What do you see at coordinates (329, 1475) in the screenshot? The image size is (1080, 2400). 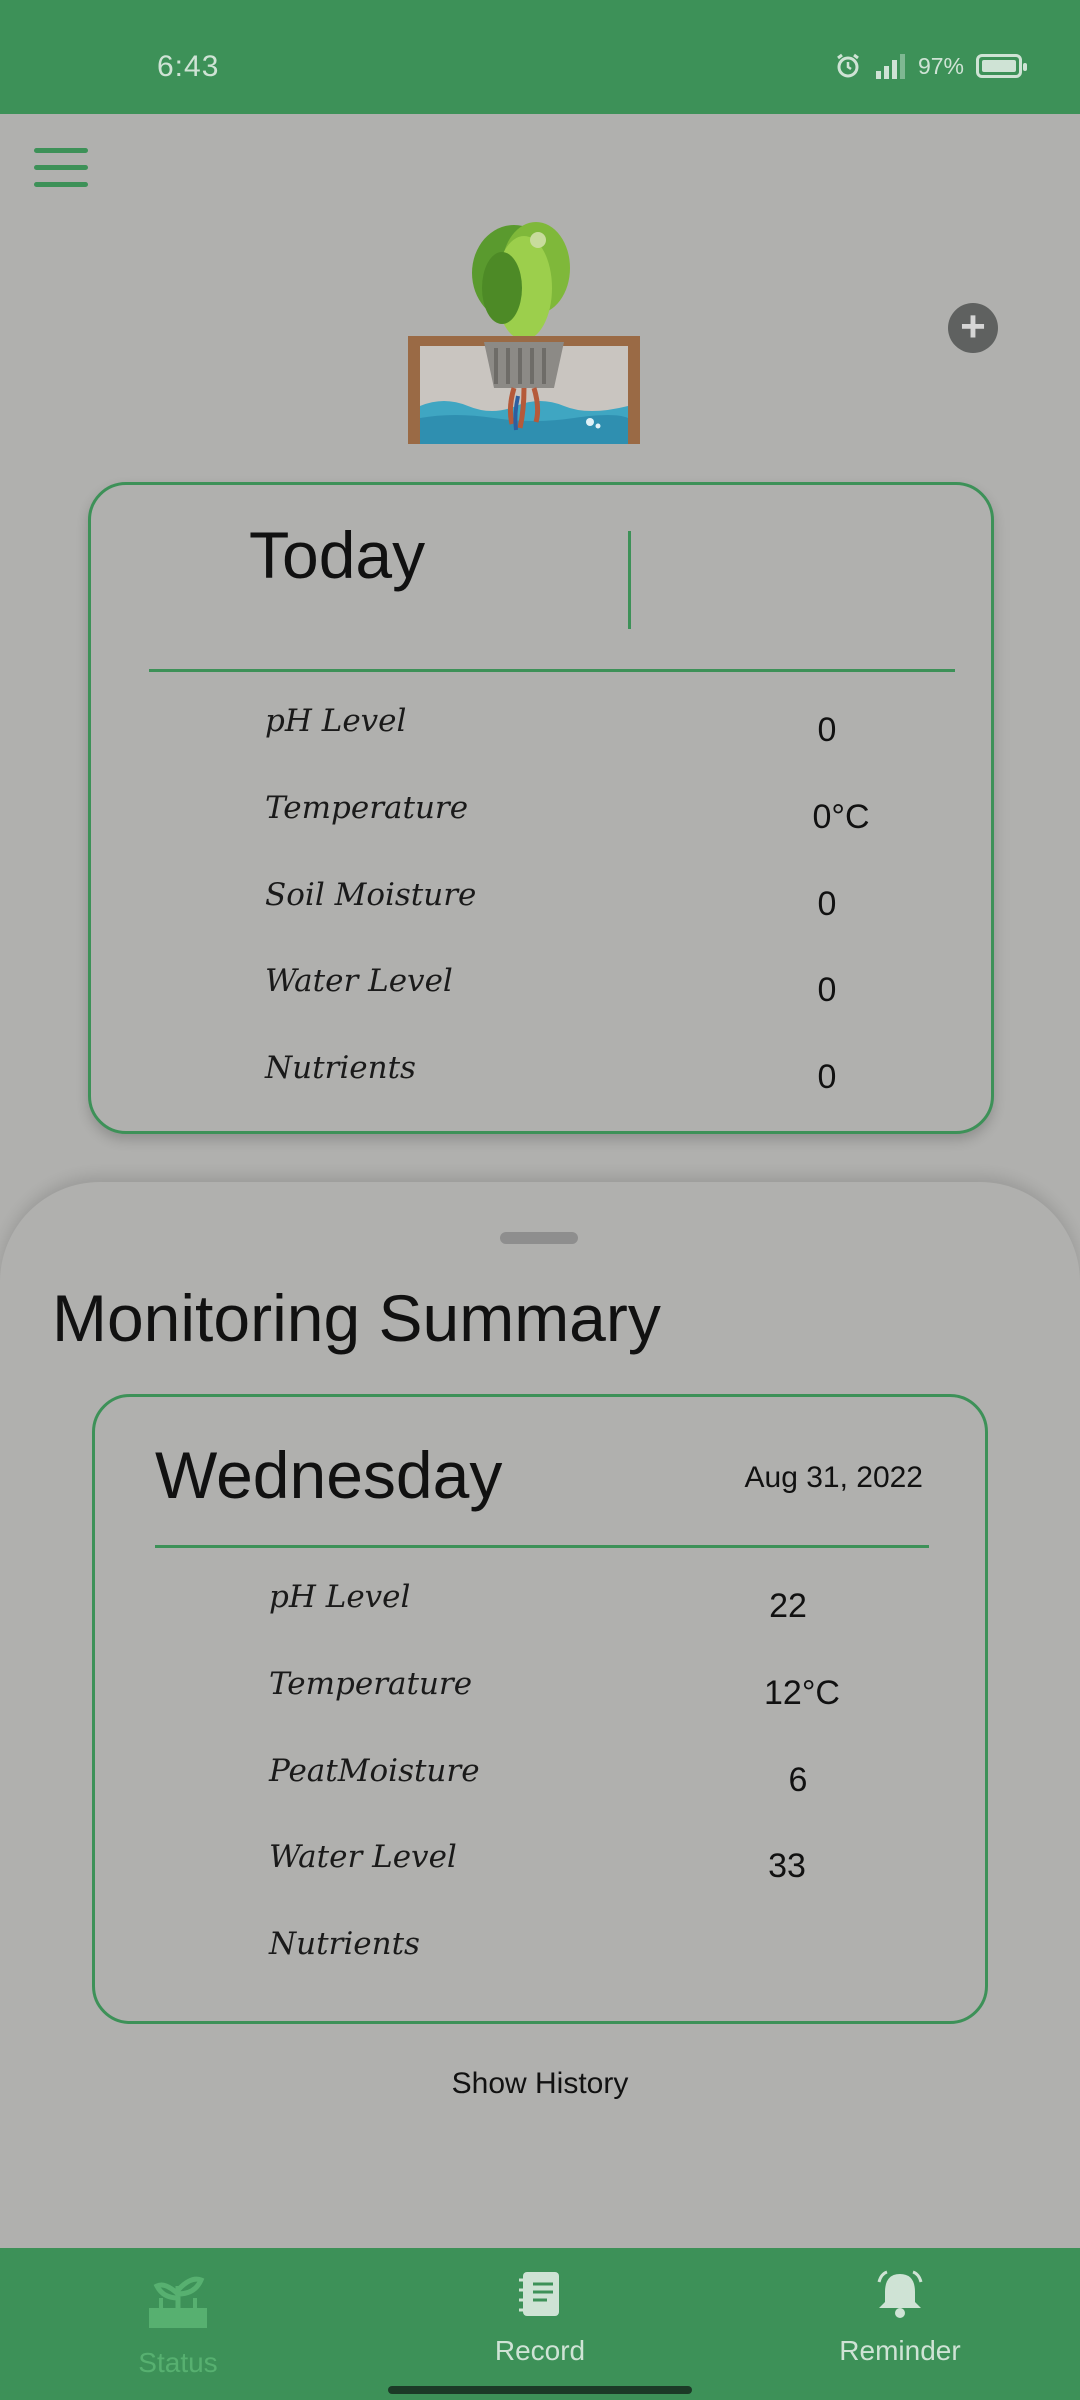 I see `day-title: Wednesday` at bounding box center [329, 1475].